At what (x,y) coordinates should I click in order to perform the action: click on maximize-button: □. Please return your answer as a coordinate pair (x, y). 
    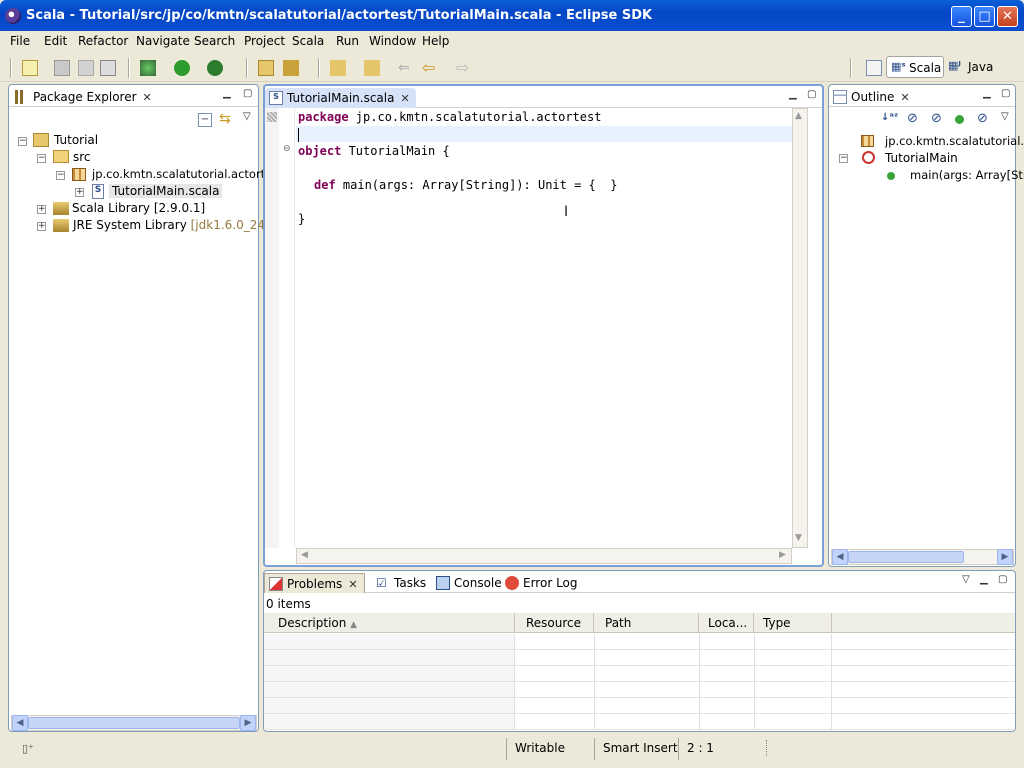
    Looking at the image, I should click on (984, 16).